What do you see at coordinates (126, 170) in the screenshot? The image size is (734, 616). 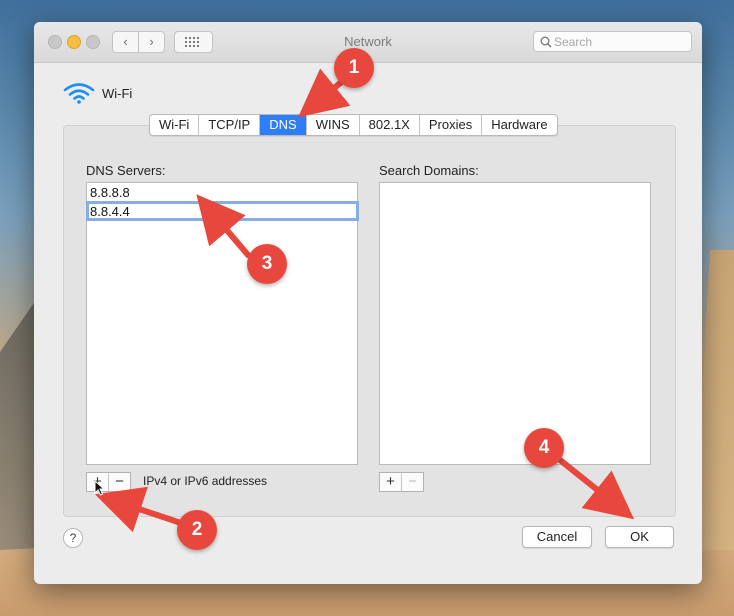 I see `dns-servers-label: DNS Servers:` at bounding box center [126, 170].